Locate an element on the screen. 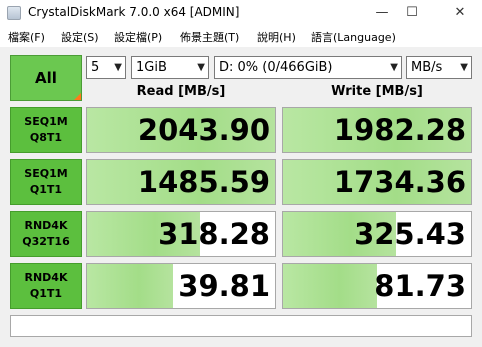 Image resolution: width=482 pixels, height=347 pixels. test-size-select: 1GiB ▼ is located at coordinates (170, 67).